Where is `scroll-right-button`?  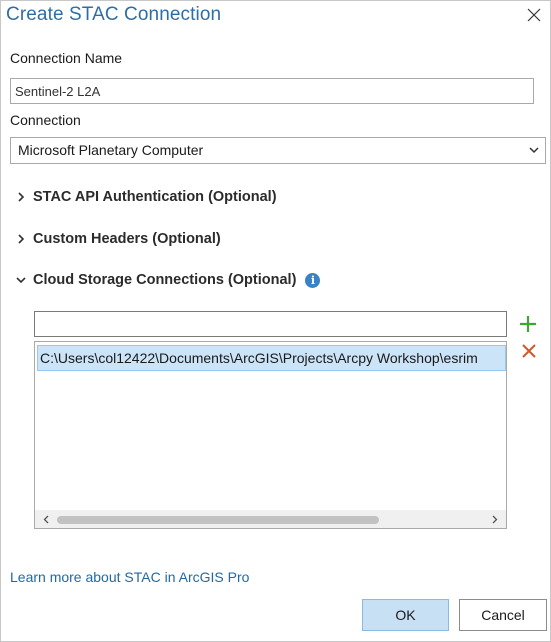 scroll-right-button is located at coordinates (495, 519).